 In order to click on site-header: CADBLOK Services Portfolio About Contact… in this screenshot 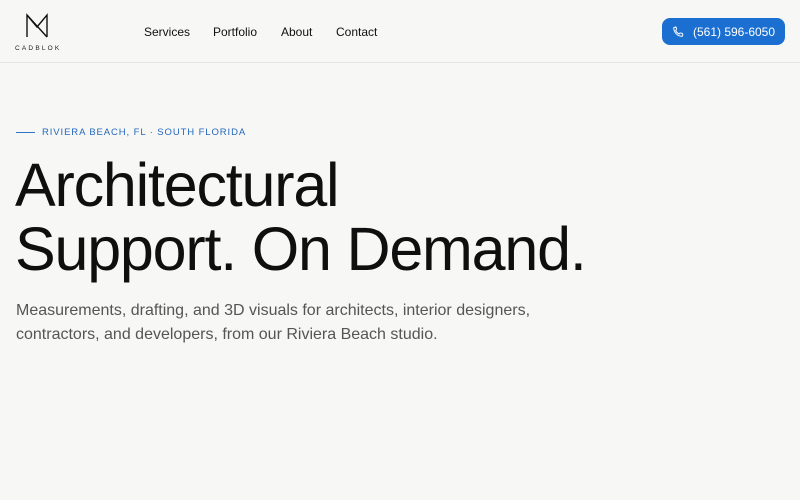, I will do `click(400, 31)`.